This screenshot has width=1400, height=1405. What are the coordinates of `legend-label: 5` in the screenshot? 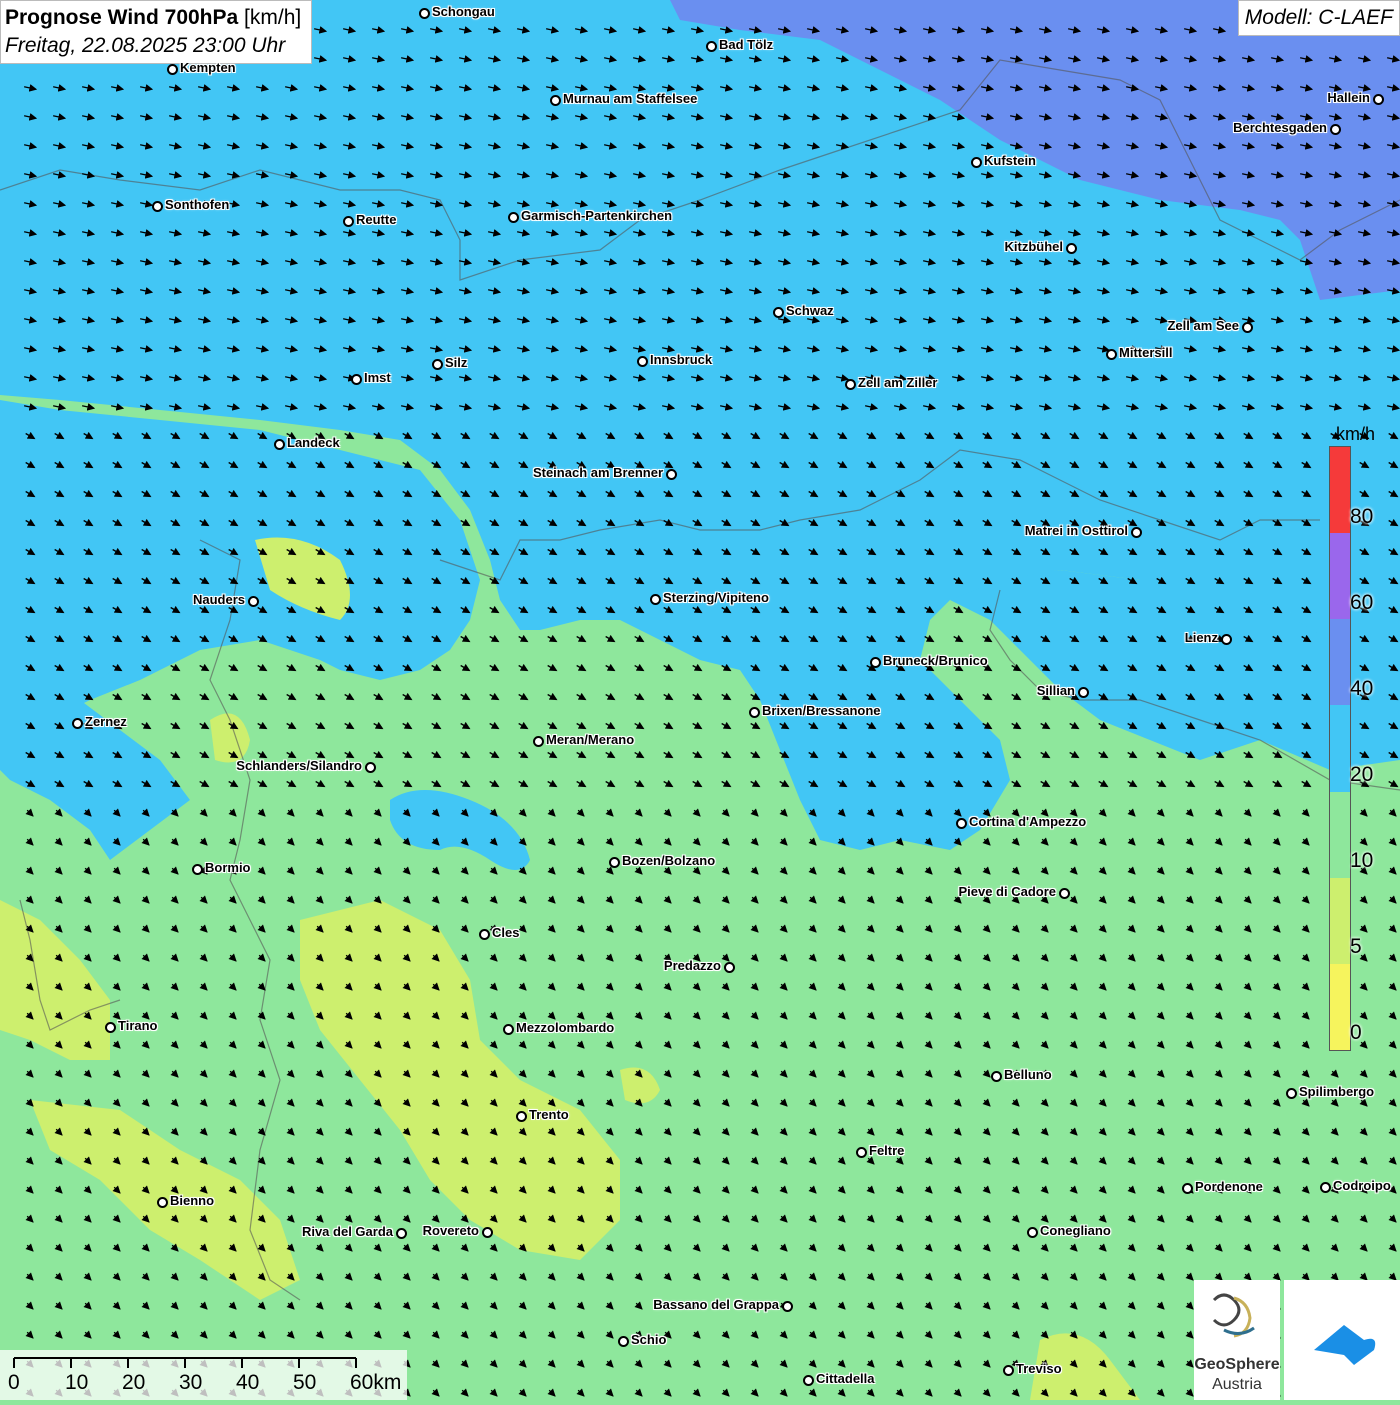 It's located at (1356, 946).